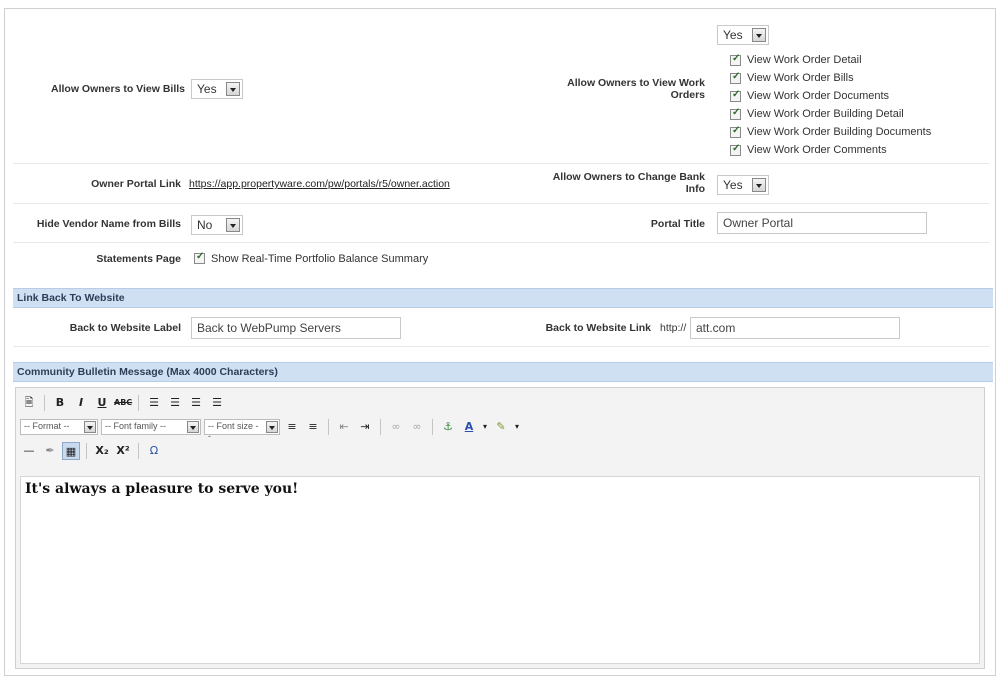 The width and height of the screenshot is (1000, 680). Describe the element at coordinates (102, 451) in the screenshot. I see `subscript-icon: X₂` at that location.